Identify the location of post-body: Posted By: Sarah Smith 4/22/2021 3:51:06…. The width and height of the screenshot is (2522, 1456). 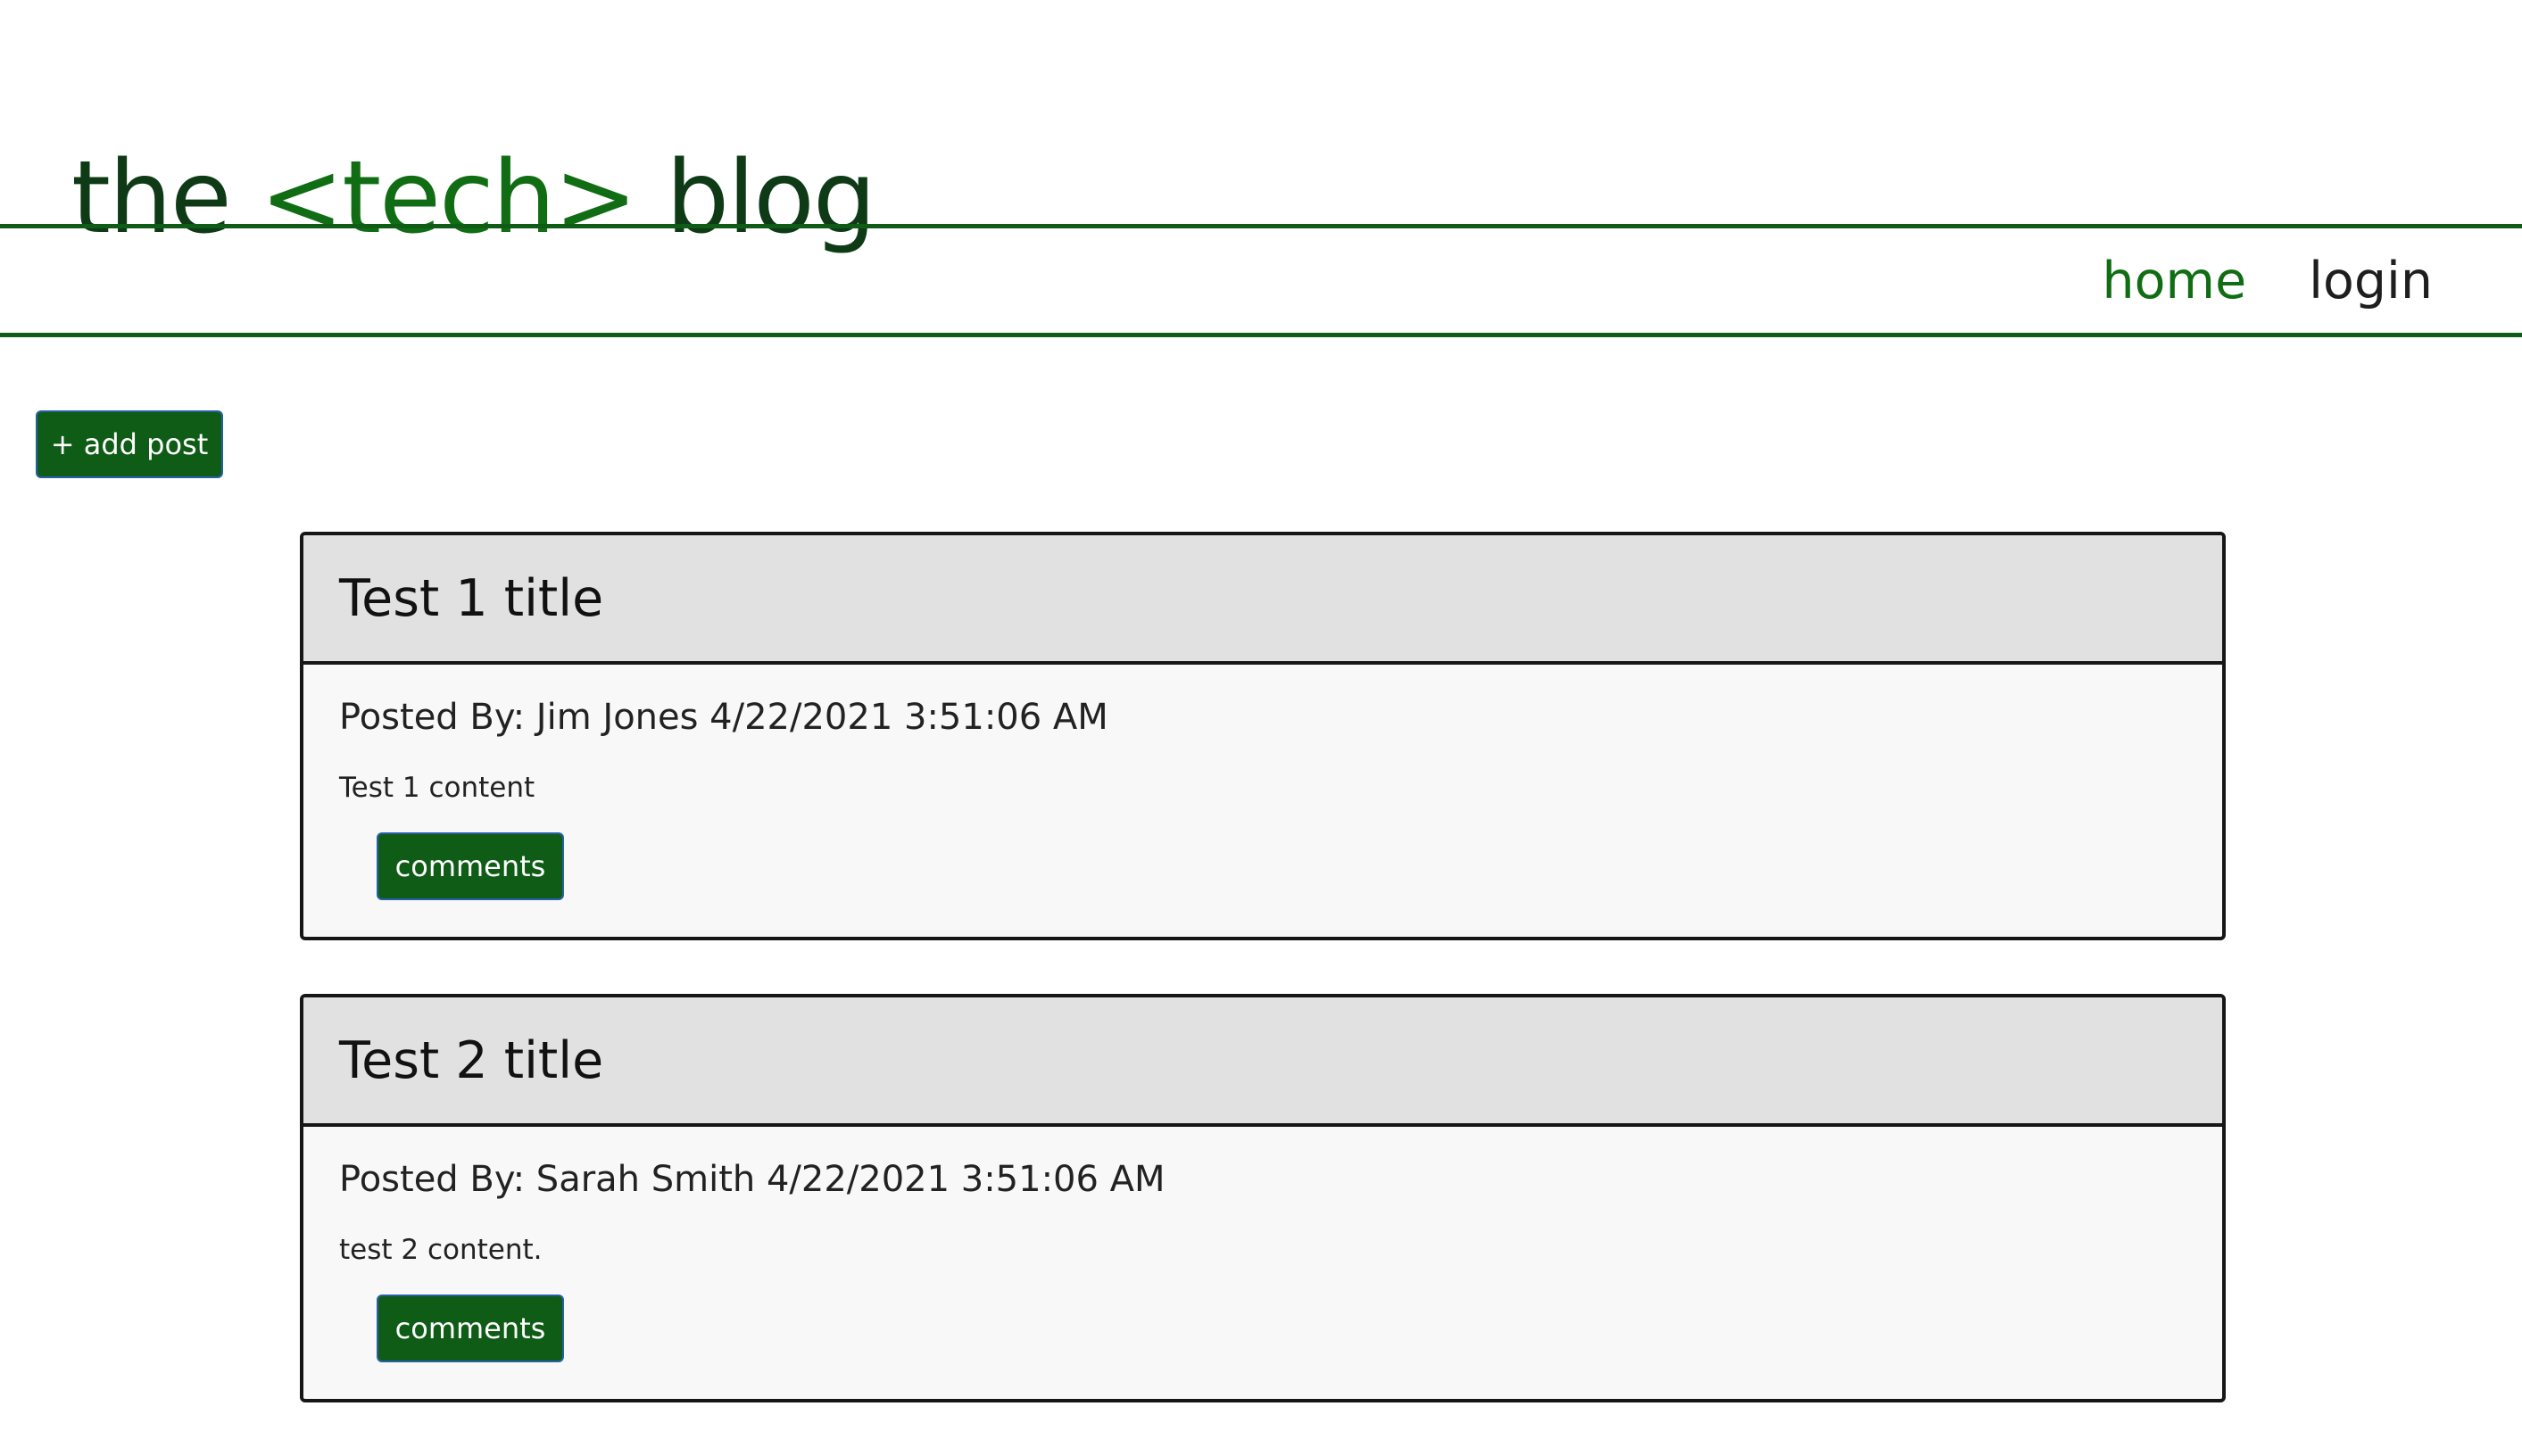
(1262, 1263).